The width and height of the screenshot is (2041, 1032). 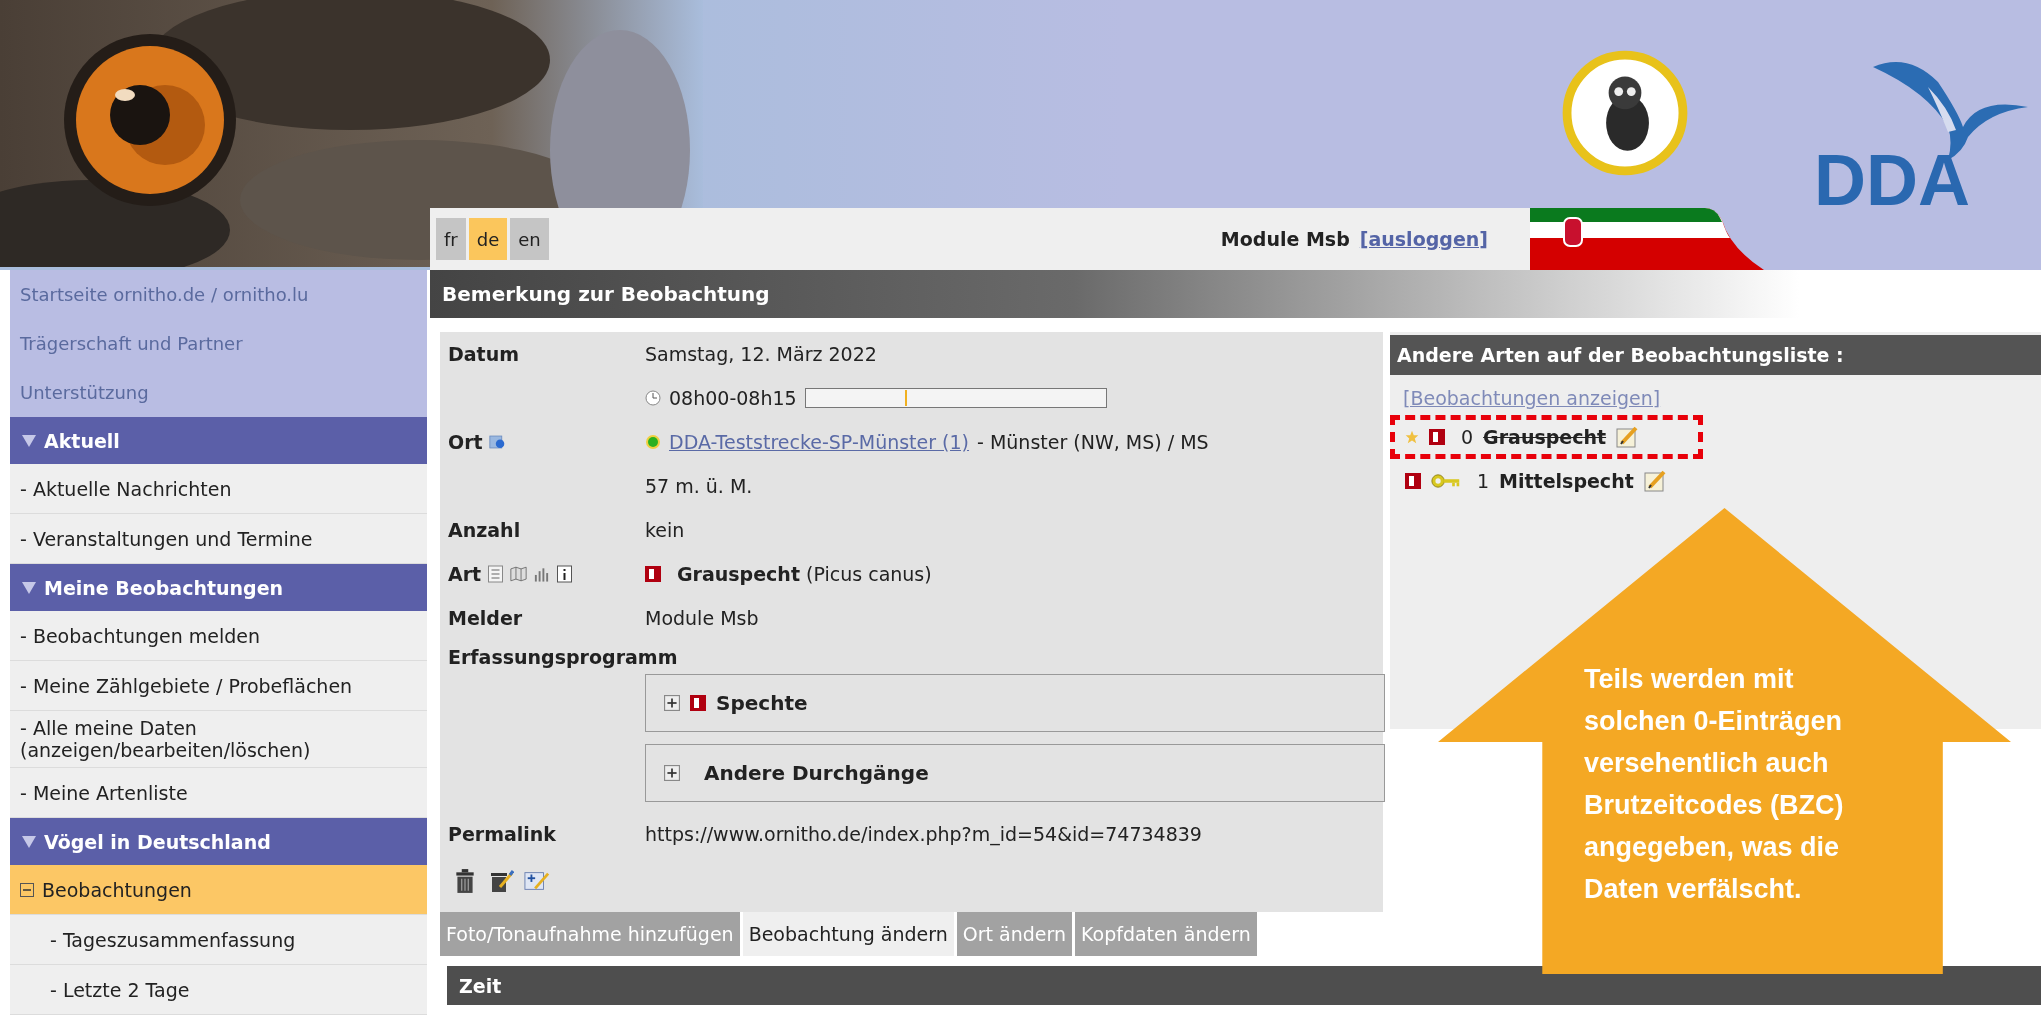 What do you see at coordinates (218, 539) in the screenshot?
I see `sidebar-item: - Veranstaltungen und Termine` at bounding box center [218, 539].